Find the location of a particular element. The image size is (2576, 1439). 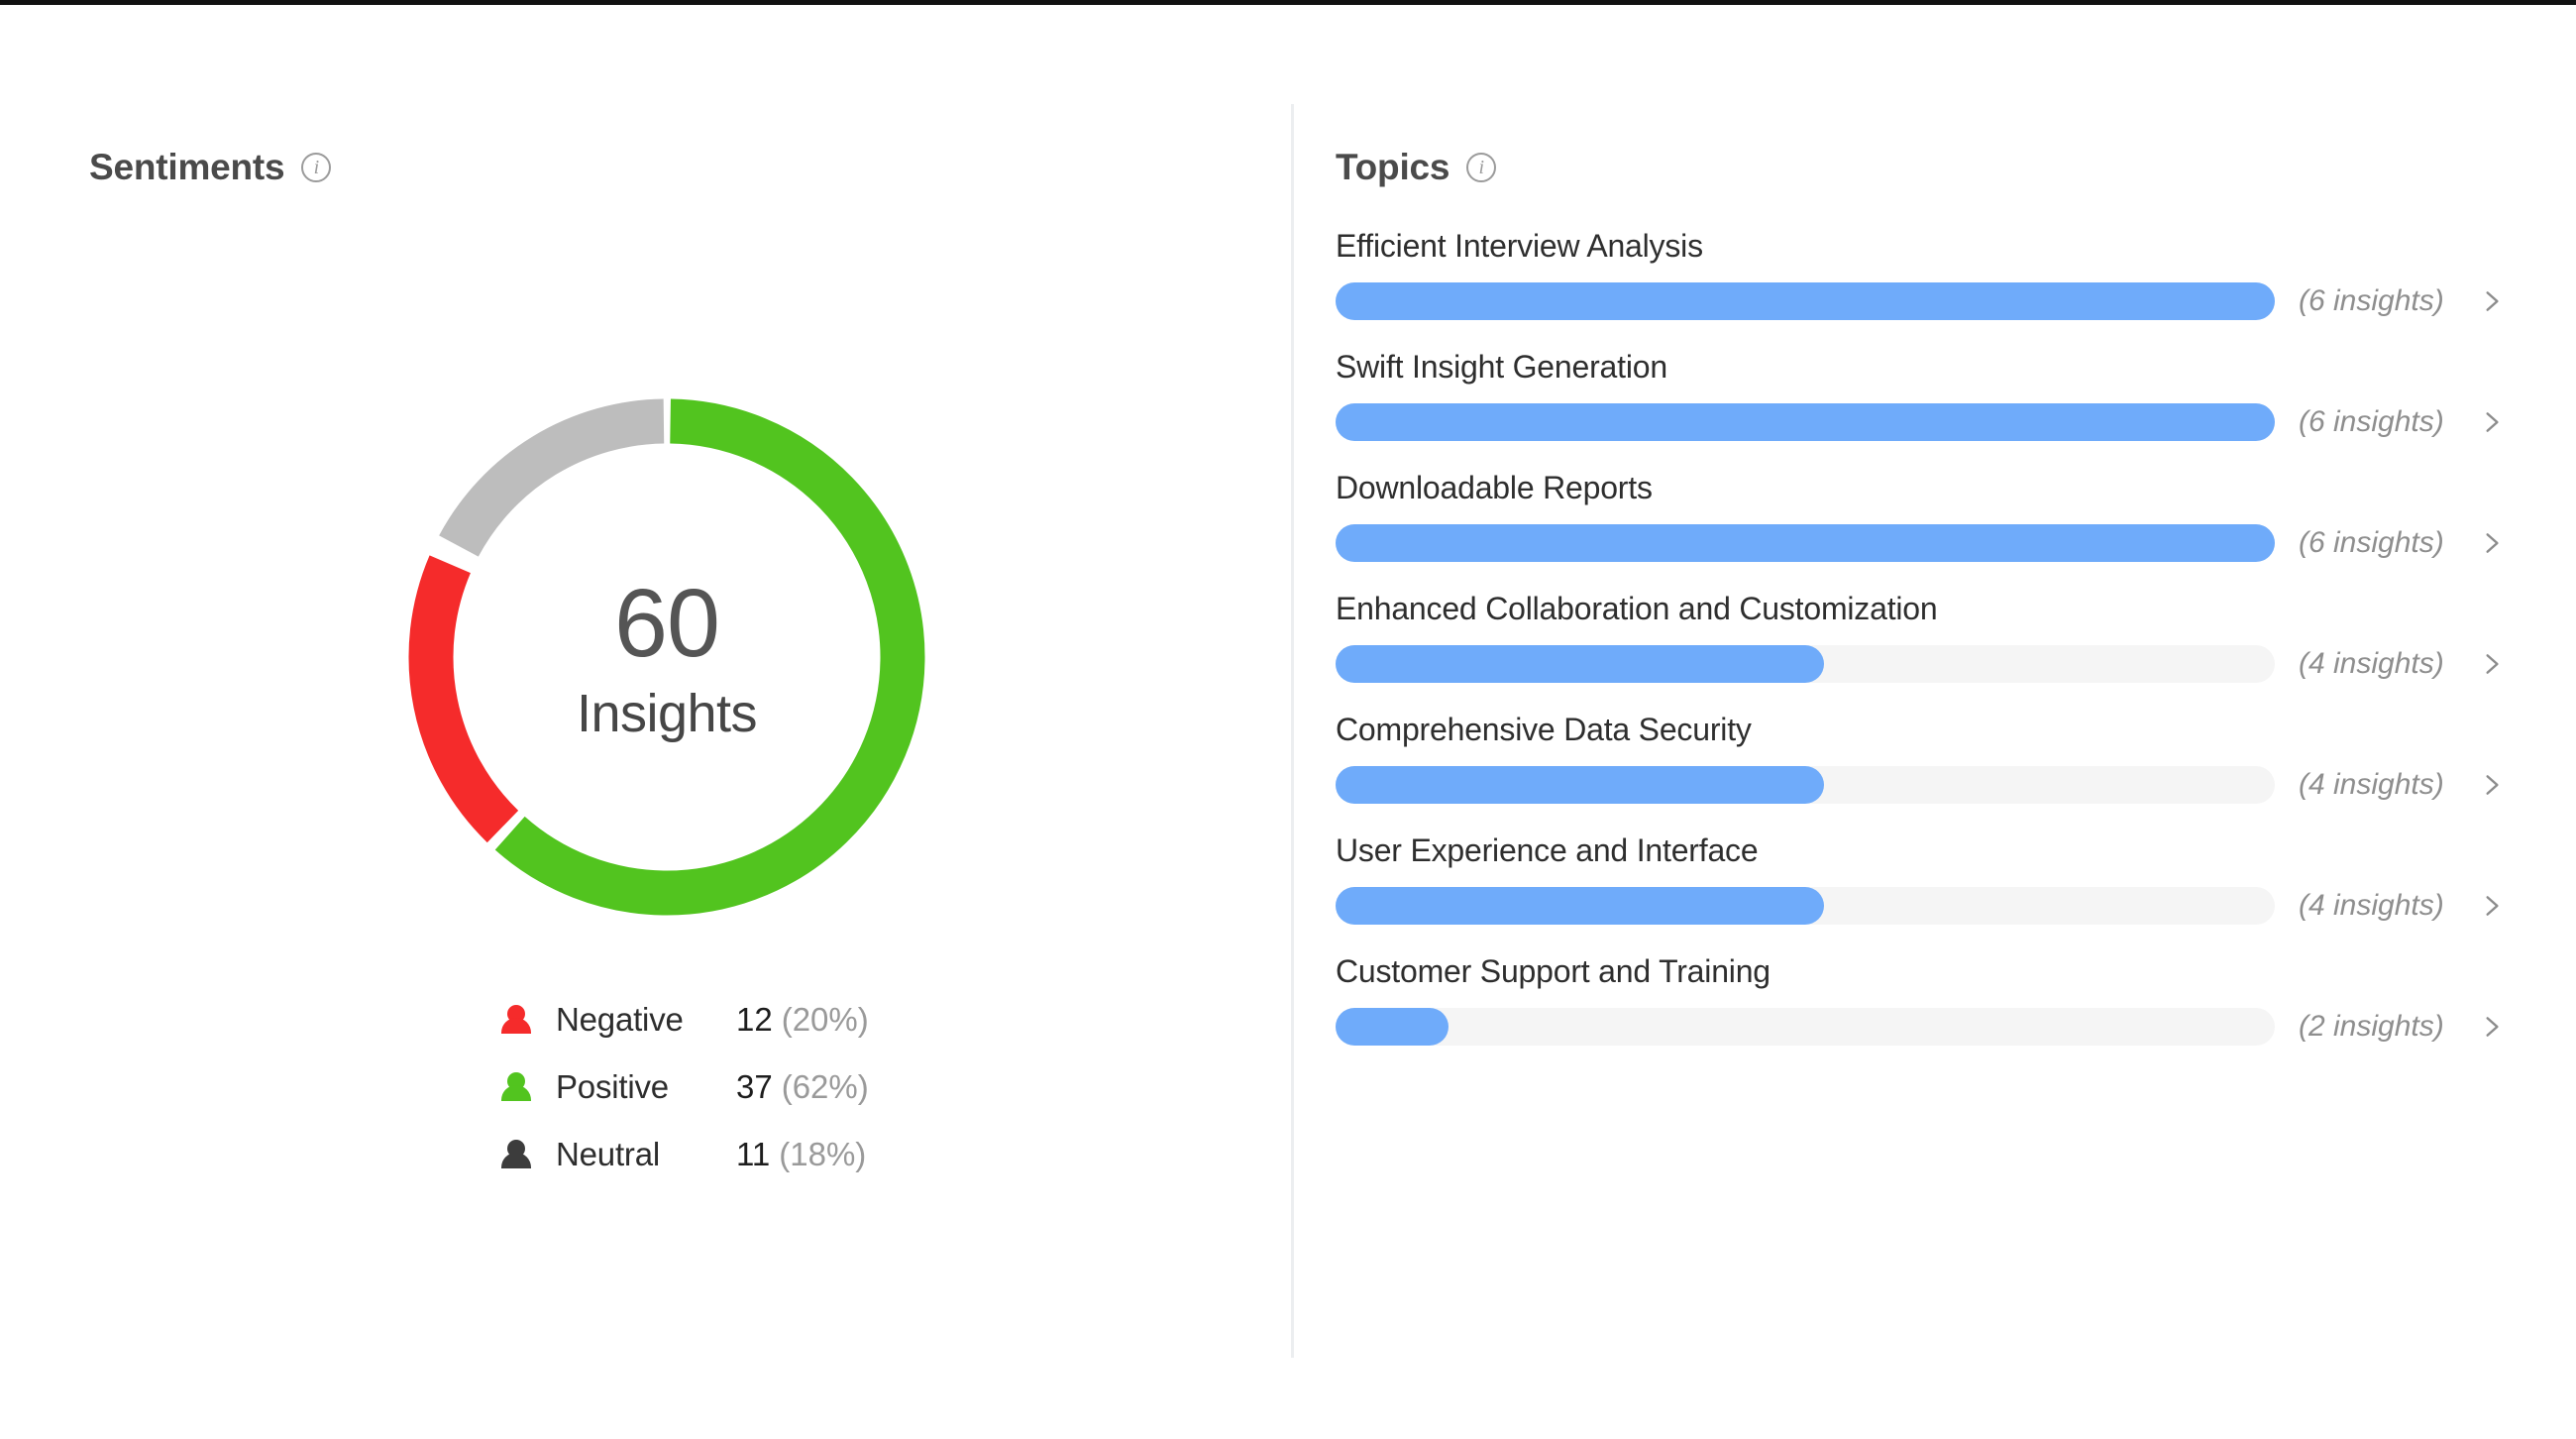

legend-label: Positive is located at coordinates (612, 1086).